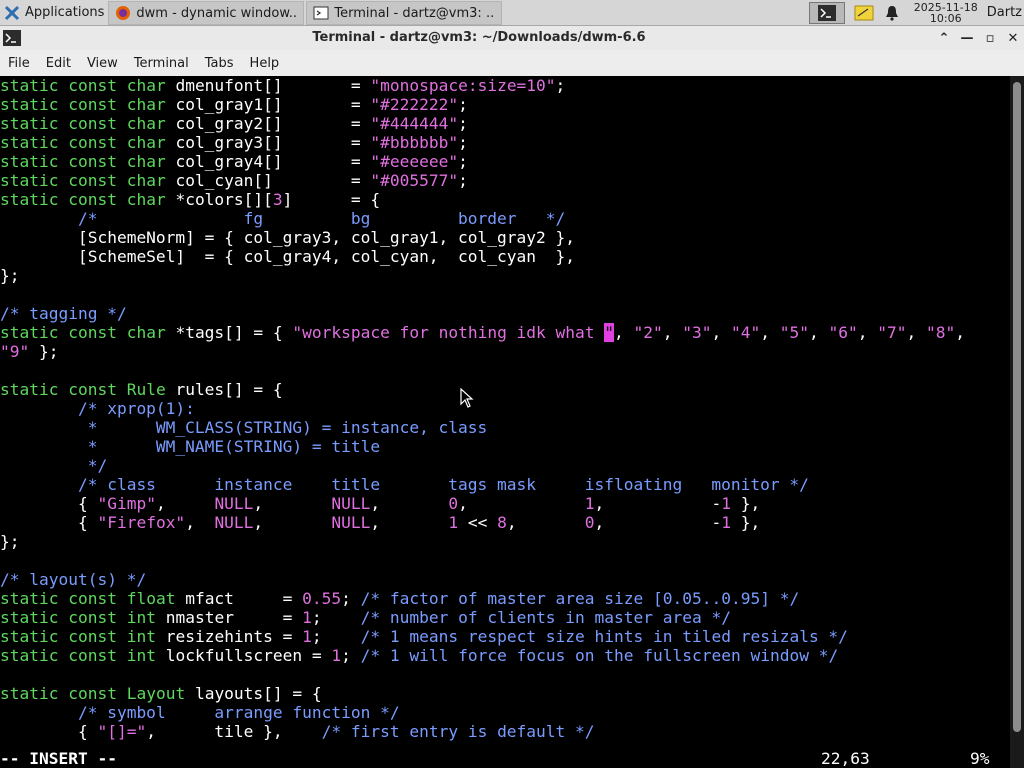 The width and height of the screenshot is (1024, 768). I want to click on chevron-up-icon: ⌃, so click(944, 38).